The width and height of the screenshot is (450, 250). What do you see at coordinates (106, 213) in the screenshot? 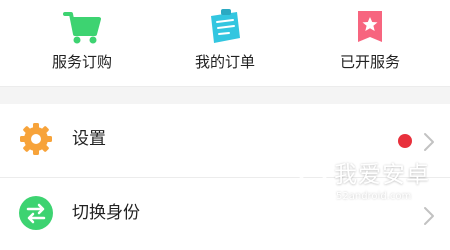
I see `switch-identity-label: 切换身份` at bounding box center [106, 213].